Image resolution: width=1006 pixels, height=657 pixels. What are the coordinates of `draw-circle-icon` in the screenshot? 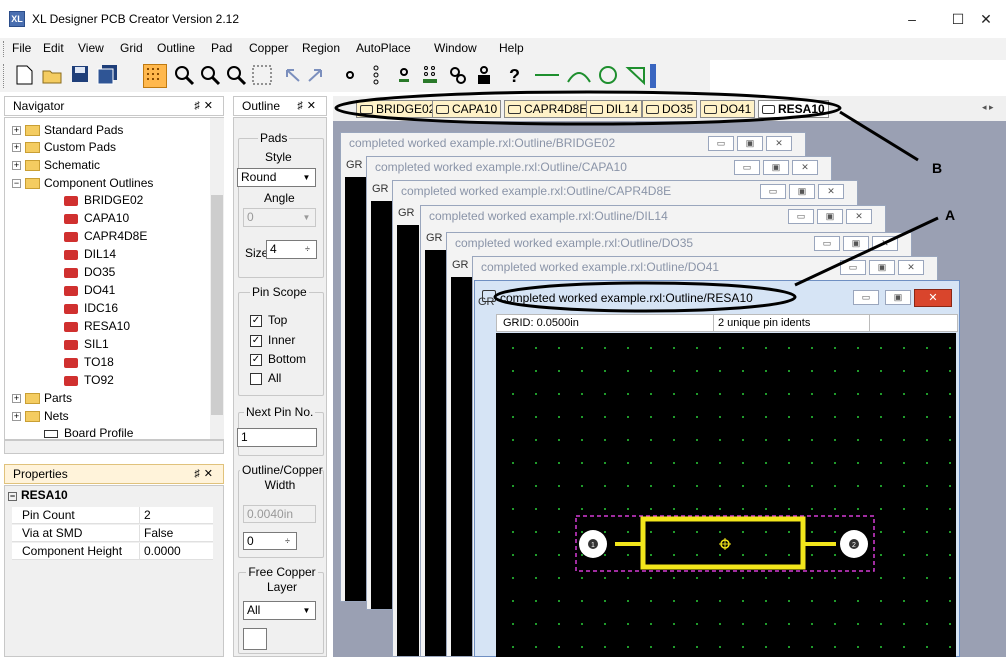 It's located at (608, 76).